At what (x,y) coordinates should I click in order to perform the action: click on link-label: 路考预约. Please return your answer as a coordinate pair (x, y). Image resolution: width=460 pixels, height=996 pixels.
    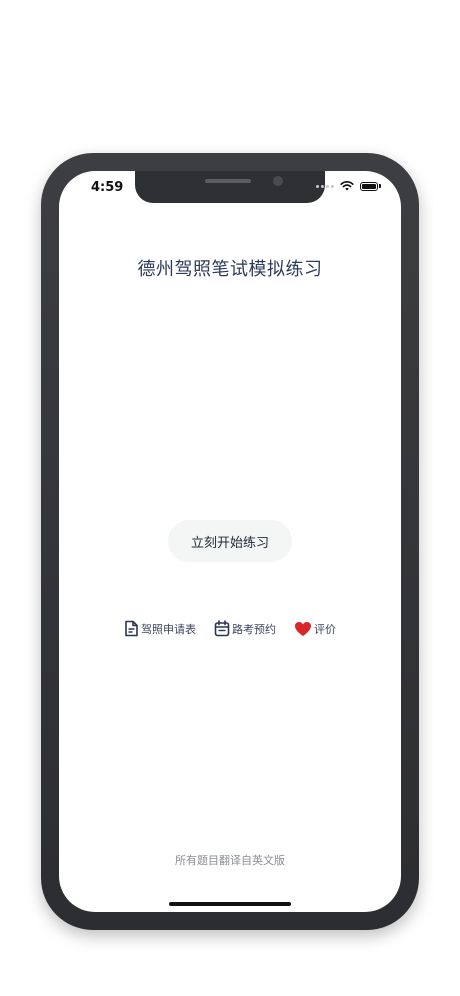
    Looking at the image, I should click on (254, 629).